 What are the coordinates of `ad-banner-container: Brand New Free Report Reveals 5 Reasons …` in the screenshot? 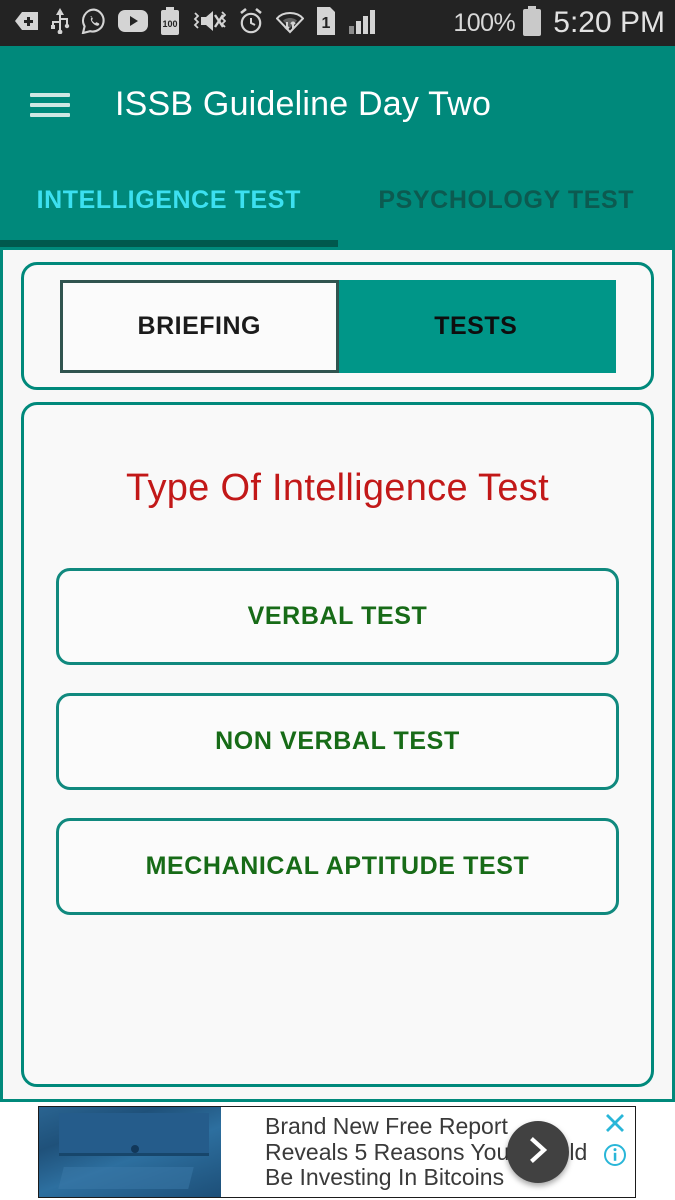 It's located at (337, 1151).